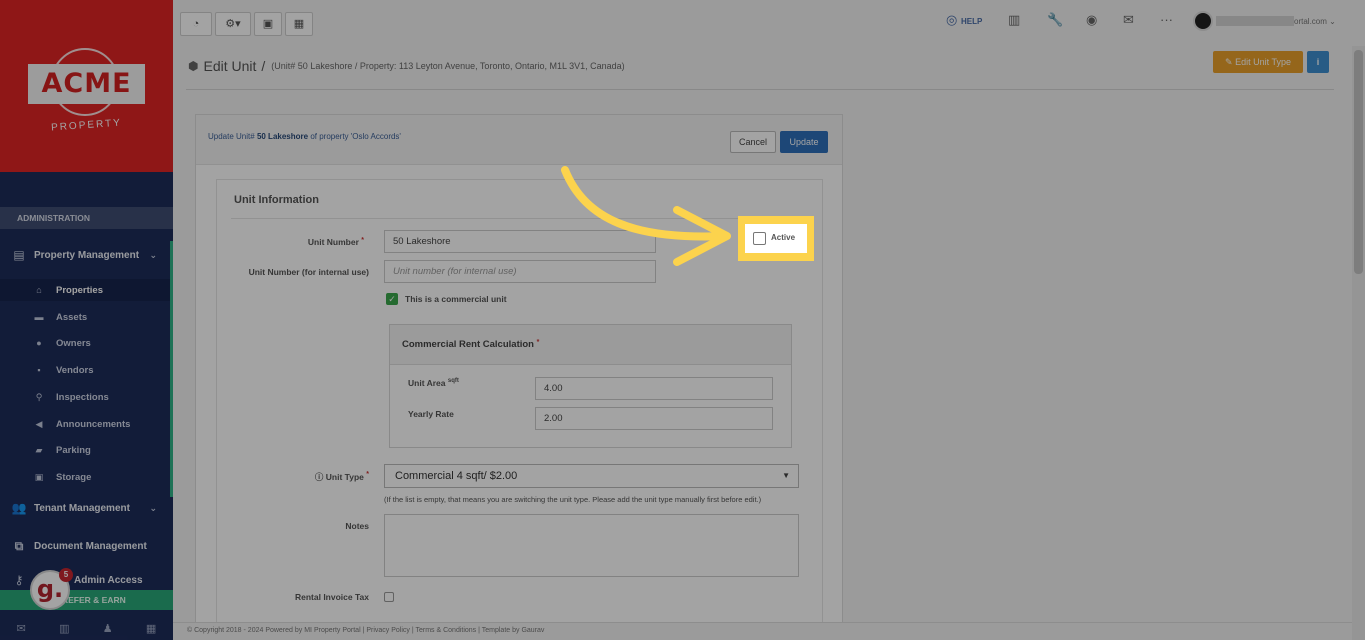  I want to click on refer-earn-bar: REFER & EARN, so click(86, 600).